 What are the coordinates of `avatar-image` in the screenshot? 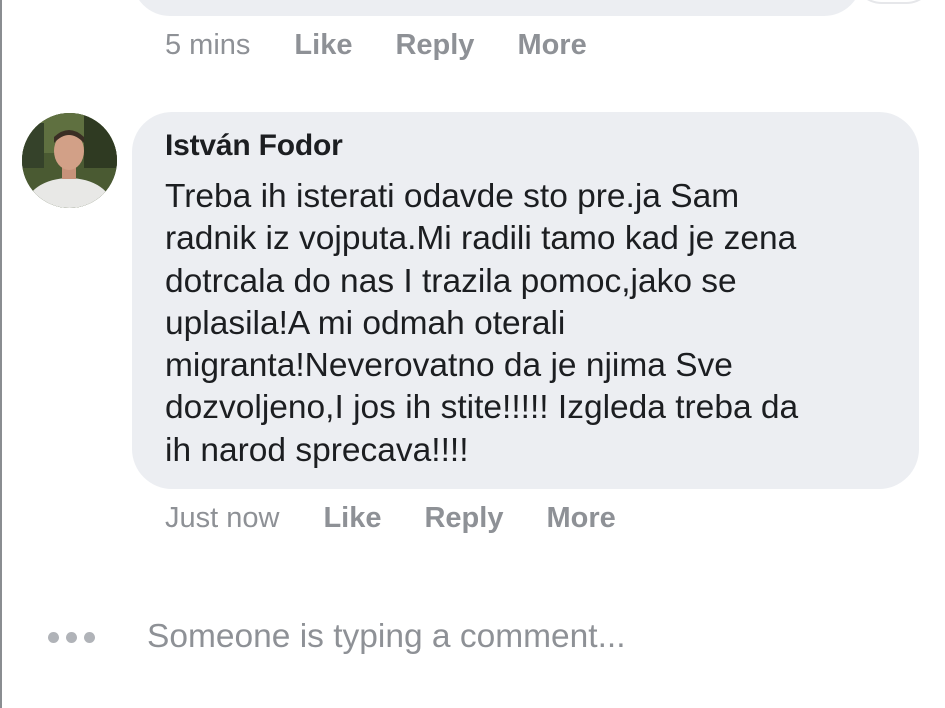 It's located at (69, 160).